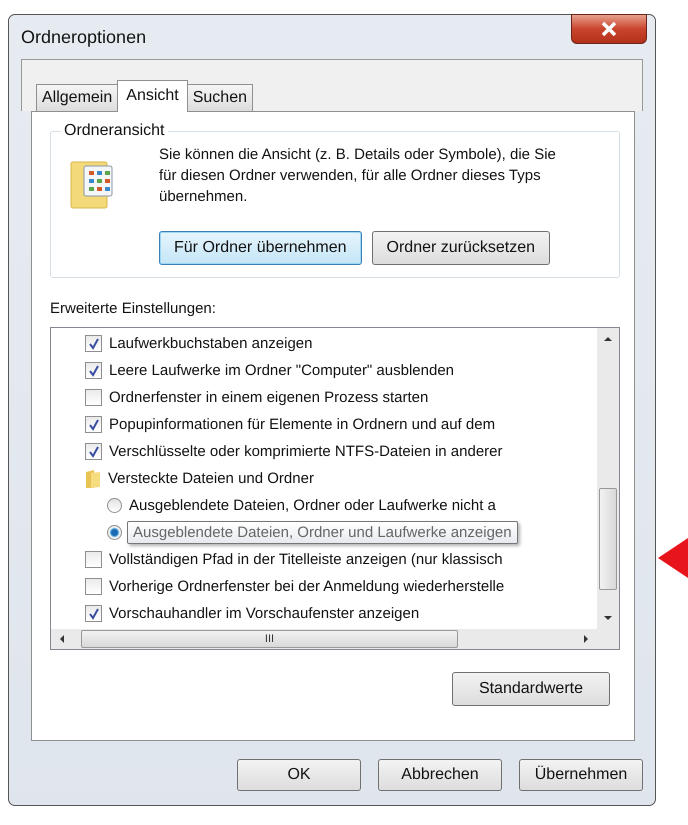 The image size is (688, 825). What do you see at coordinates (219, 97) in the screenshot?
I see `tab: Suchen` at bounding box center [219, 97].